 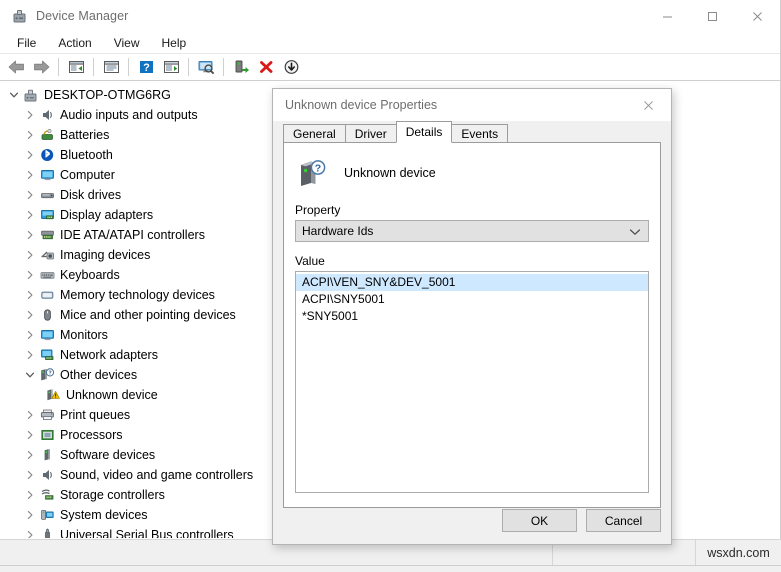 What do you see at coordinates (137, 295) in the screenshot?
I see `tree-item-label: Memory technology devices` at bounding box center [137, 295].